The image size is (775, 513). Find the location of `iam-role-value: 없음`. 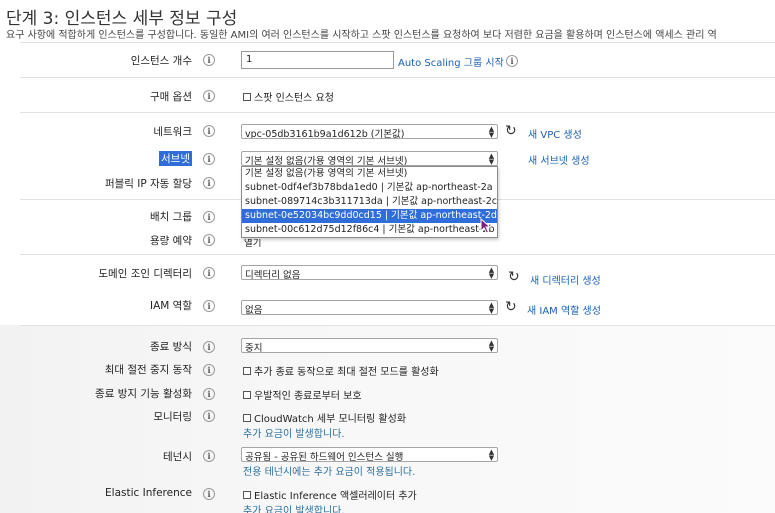

iam-role-value: 없음 is located at coordinates (254, 310).